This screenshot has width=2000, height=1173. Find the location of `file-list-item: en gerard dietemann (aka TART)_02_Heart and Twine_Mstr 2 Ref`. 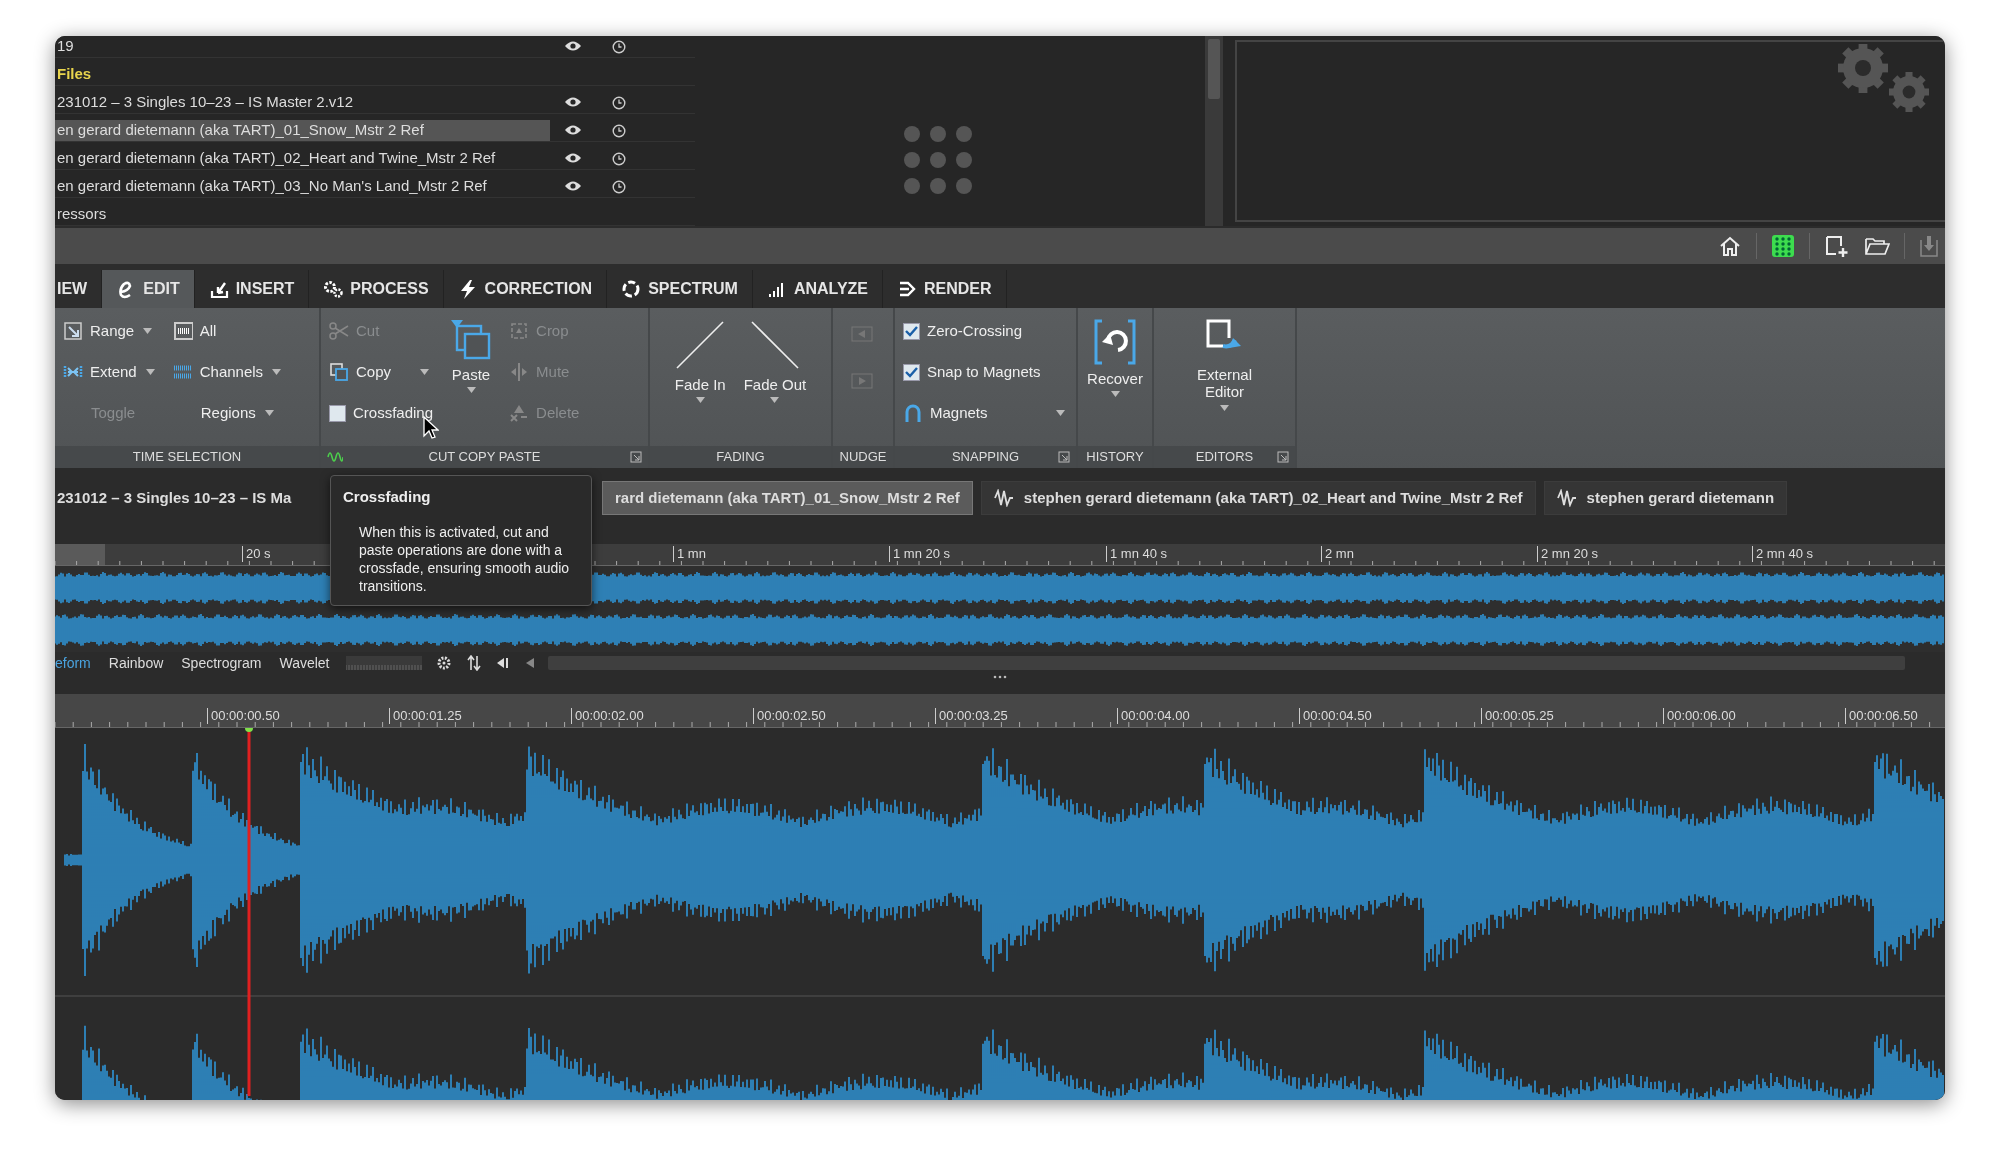

file-list-item: en gerard dietemann (aka TART)_02_Heart and Twine_Mstr 2 Ref is located at coordinates (302, 158).